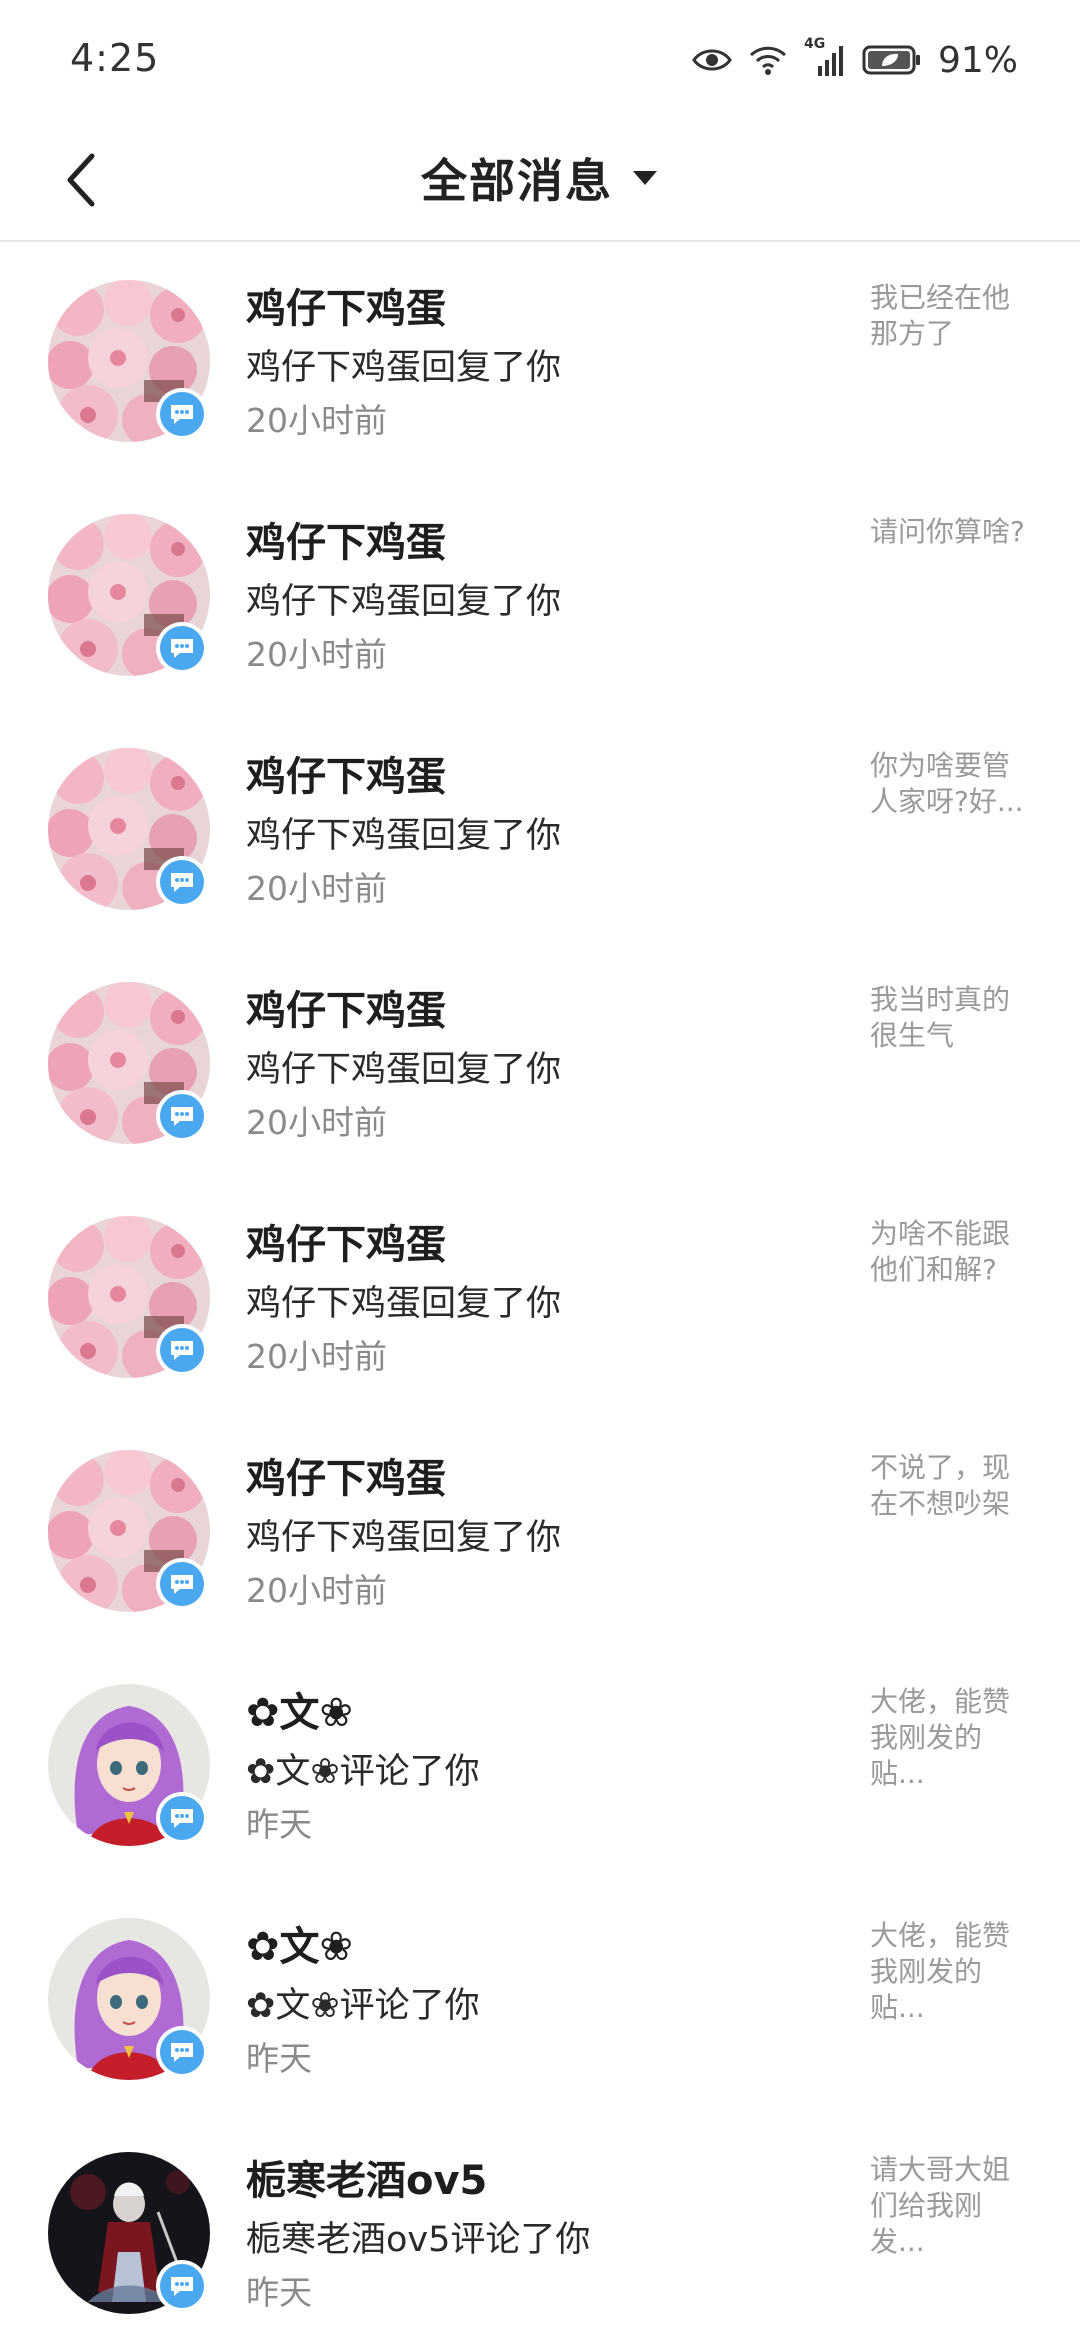 This screenshot has width=1080, height=2340. I want to click on sender-name: 栀寒老酒ov5, so click(367, 2181).